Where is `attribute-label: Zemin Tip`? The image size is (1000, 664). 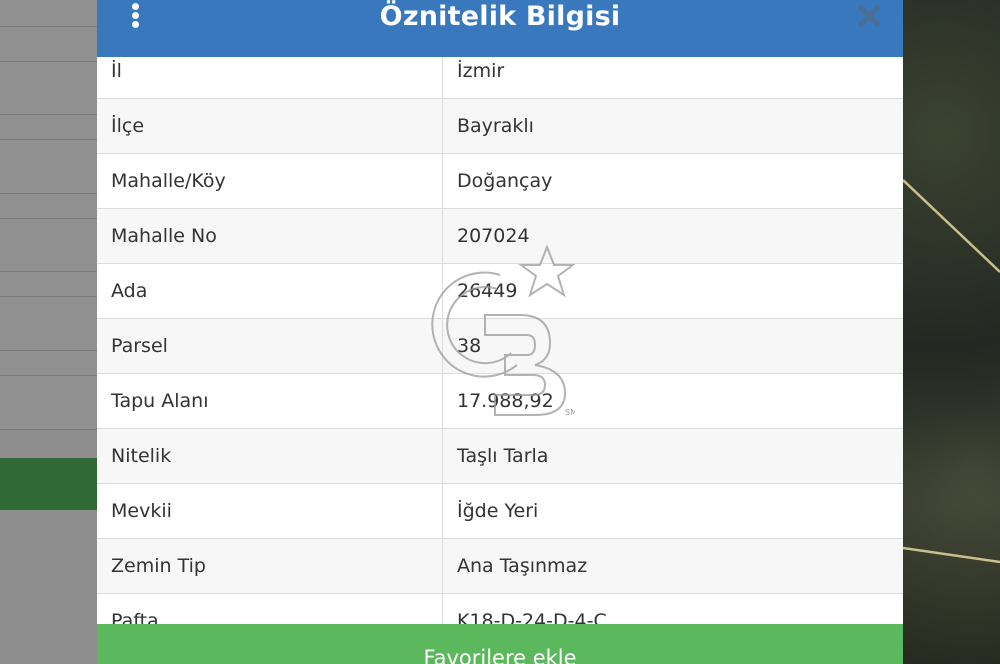 attribute-label: Zemin Tip is located at coordinates (270, 566).